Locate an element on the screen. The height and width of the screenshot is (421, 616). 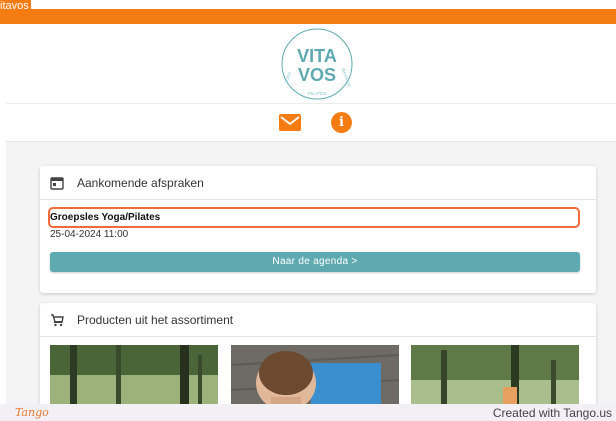
appointments-title: Aankomende afspraken is located at coordinates (140, 183).